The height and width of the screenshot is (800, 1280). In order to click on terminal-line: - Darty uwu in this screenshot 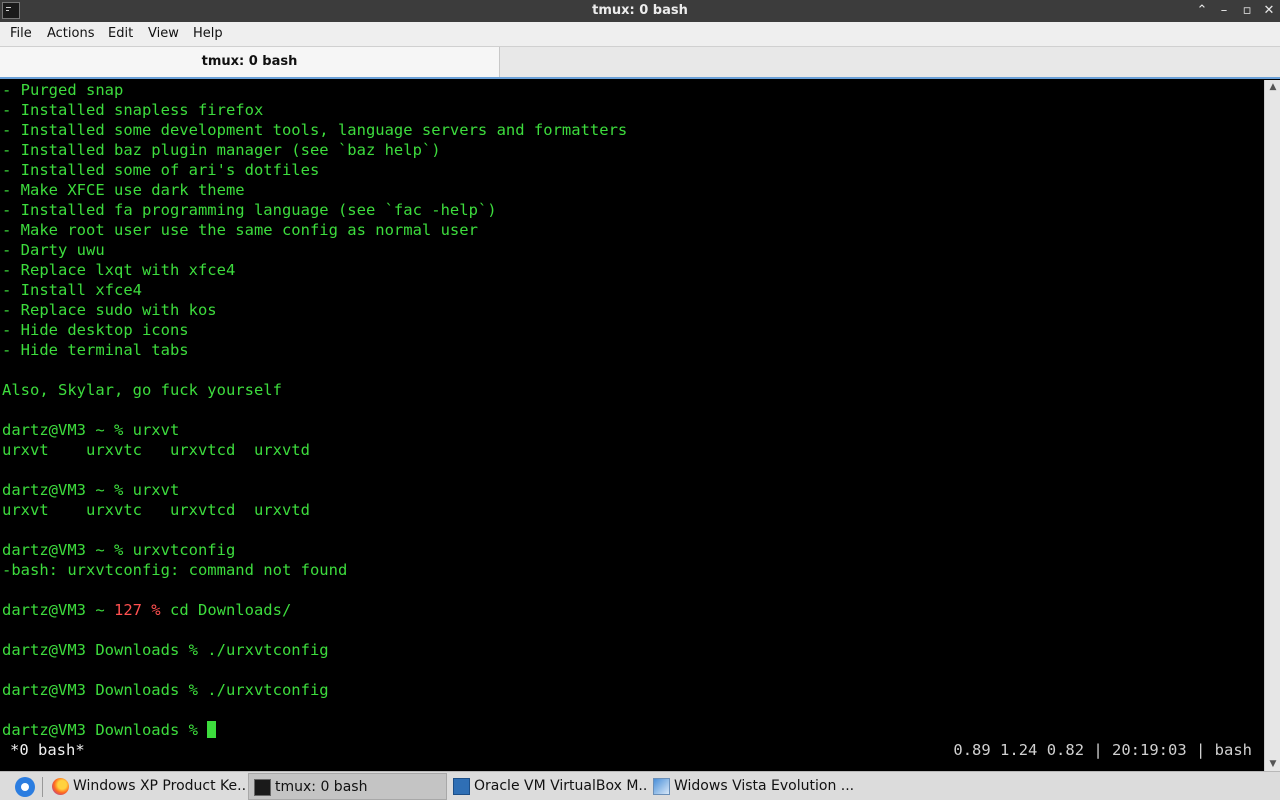, I will do `click(53, 250)`.